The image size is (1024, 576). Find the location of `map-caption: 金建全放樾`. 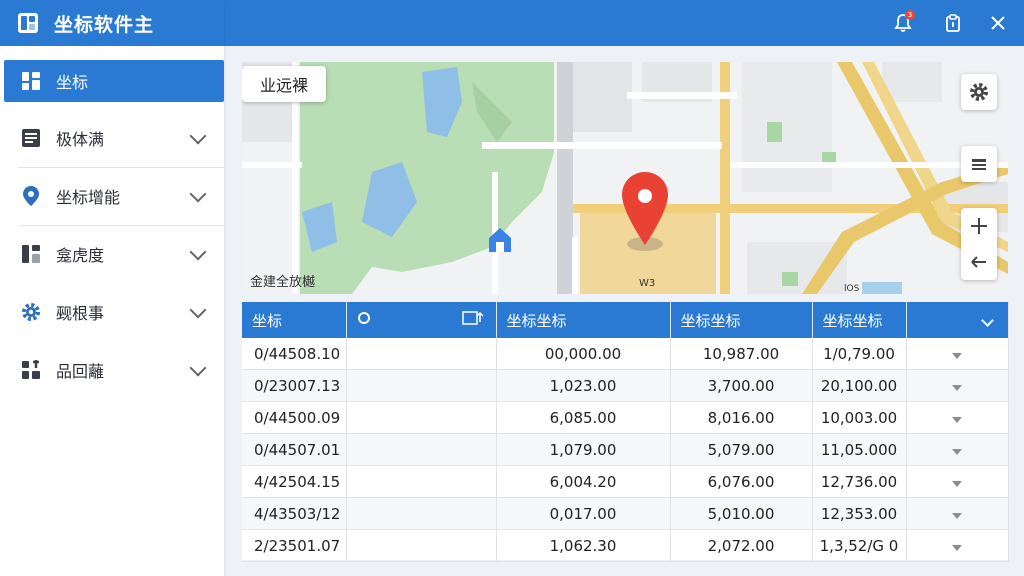

map-caption: 金建全放樾 is located at coordinates (283, 282).